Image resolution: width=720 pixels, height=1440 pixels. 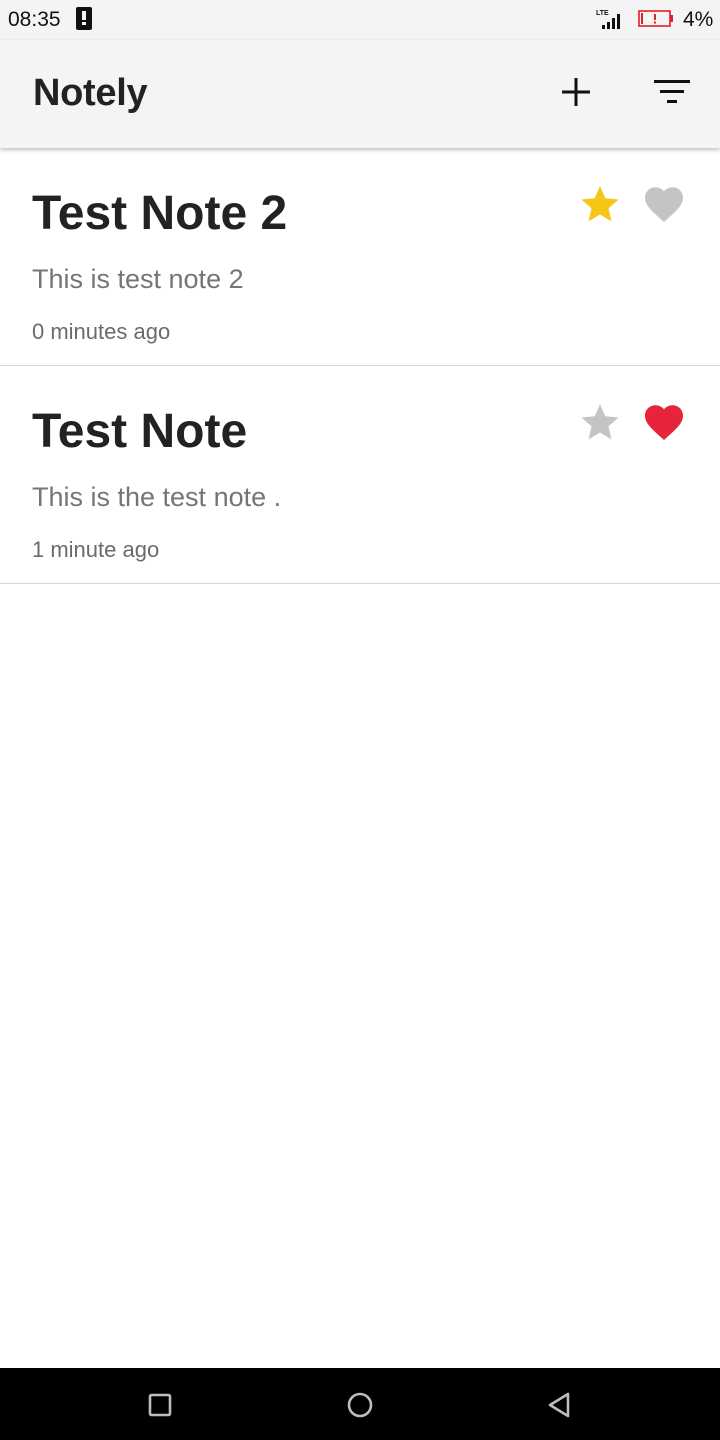 I want to click on note-body: This is test note 2, so click(x=138, y=279).